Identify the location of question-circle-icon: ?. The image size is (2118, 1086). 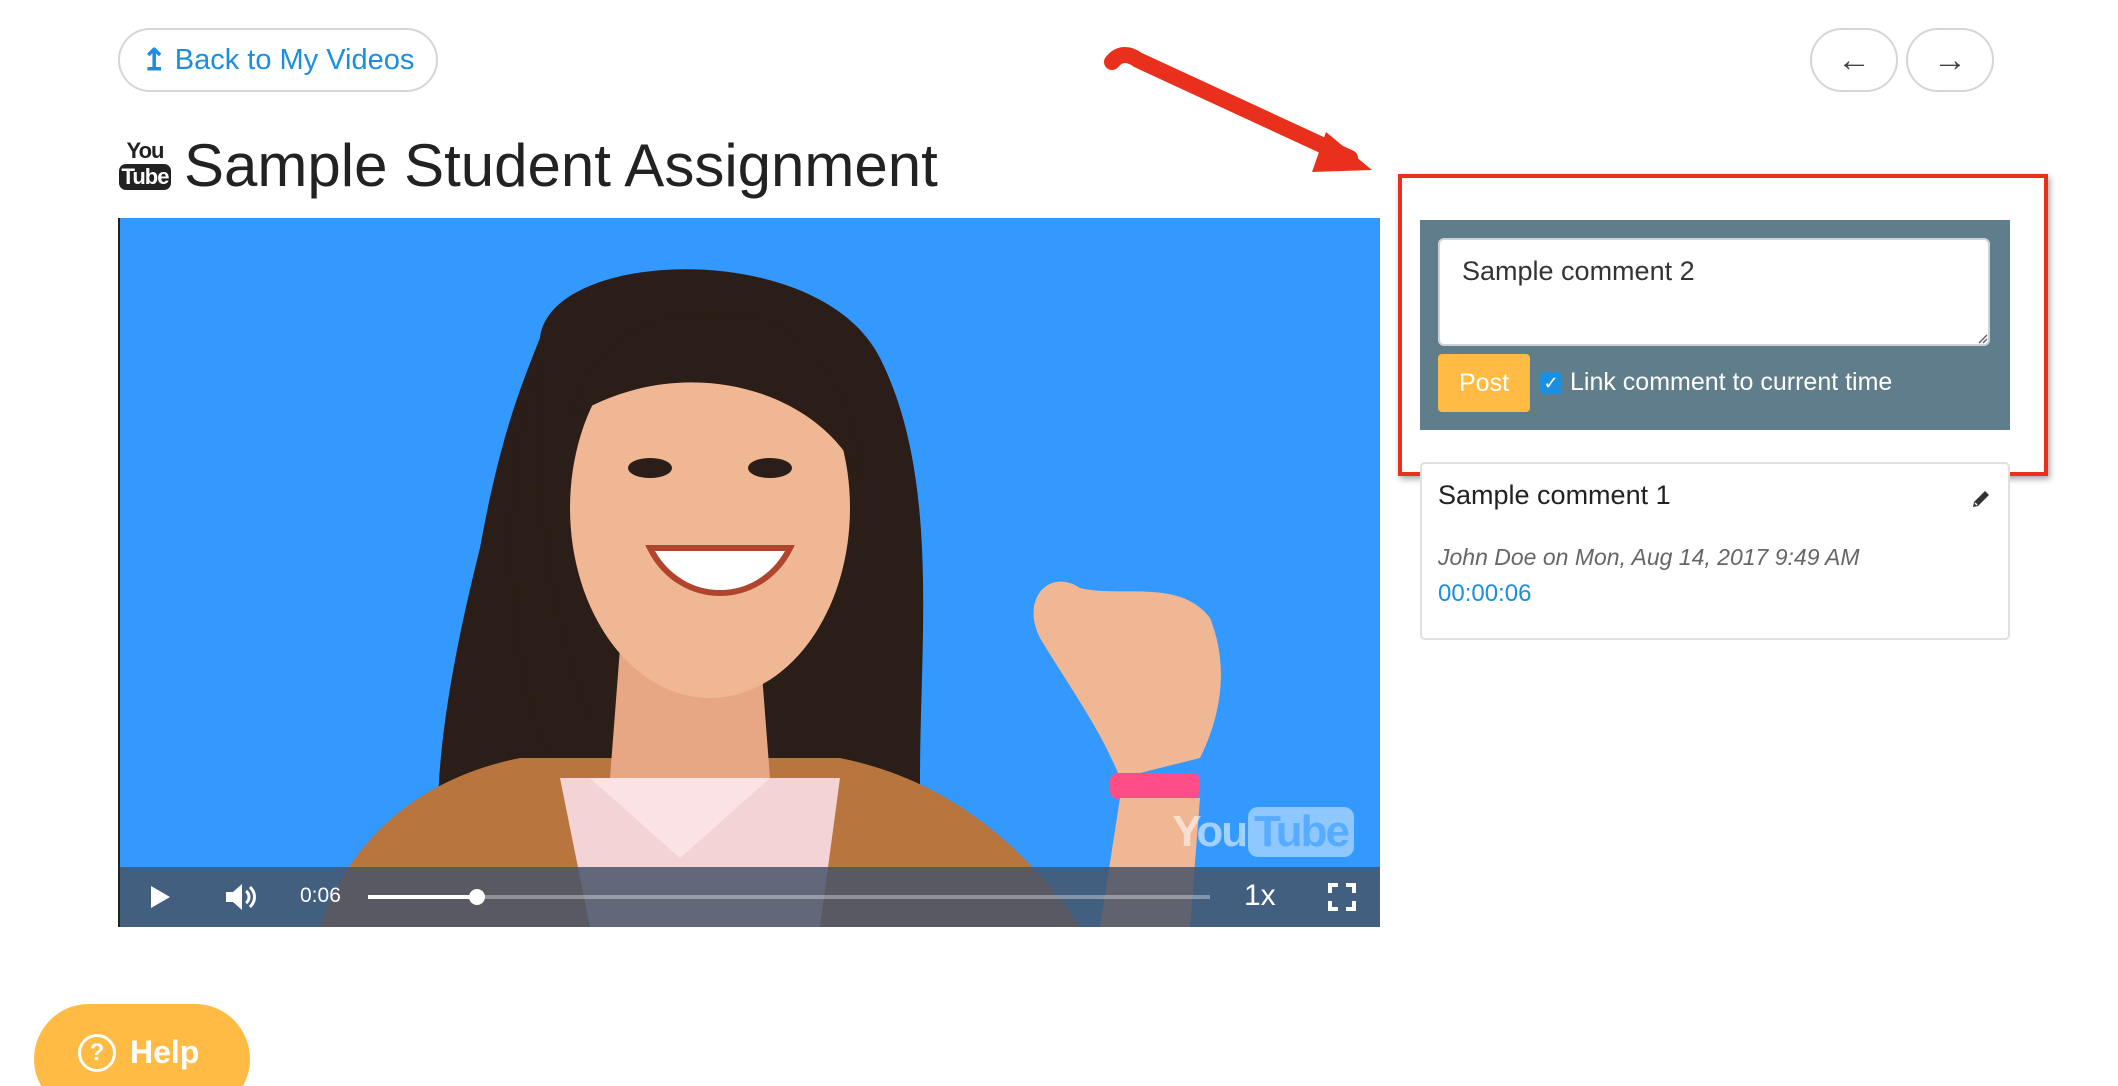
(97, 1053).